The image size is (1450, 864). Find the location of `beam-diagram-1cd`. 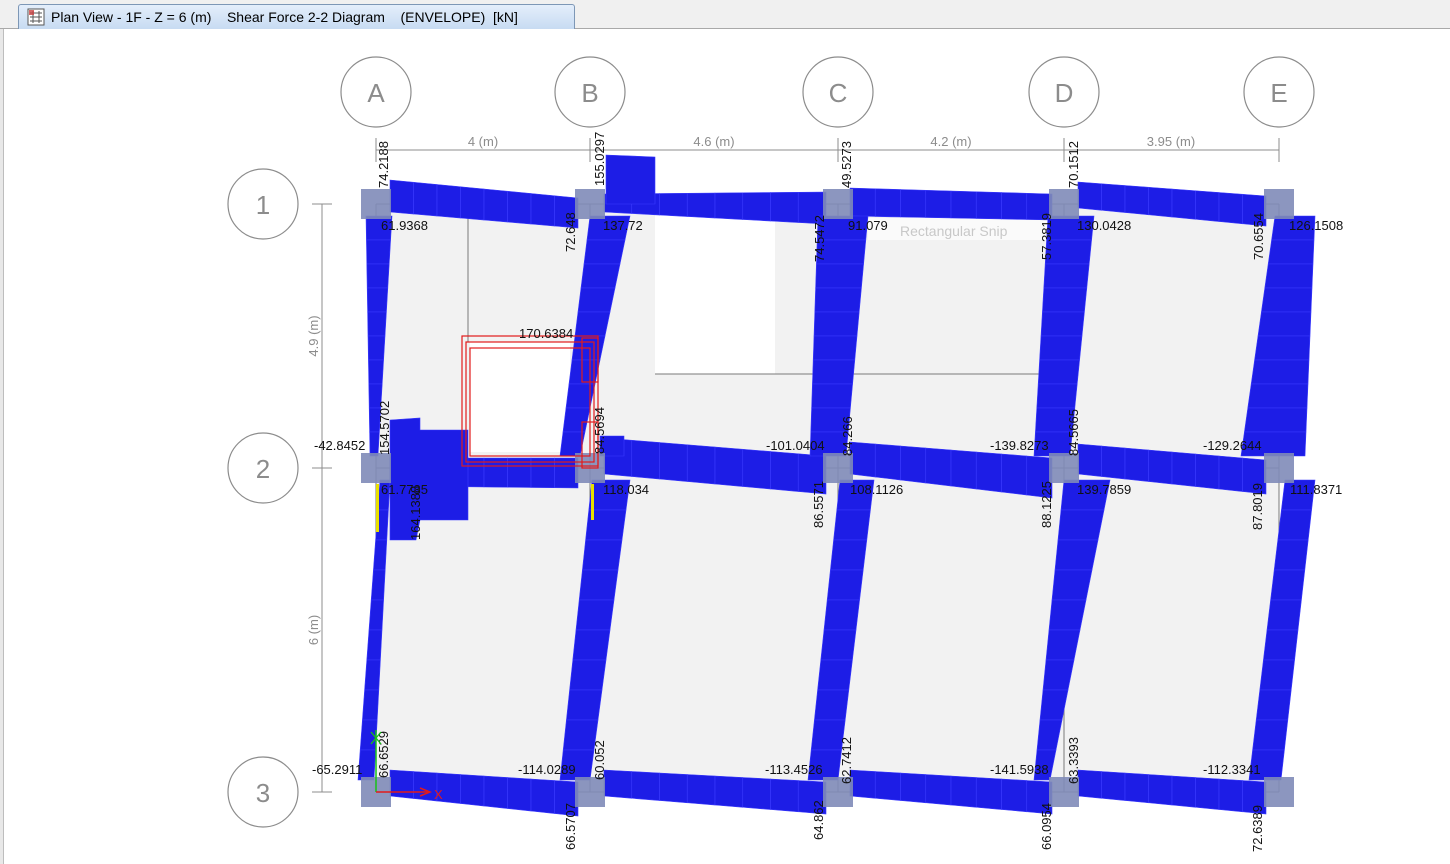

beam-diagram-1cd is located at coordinates (951, 204).